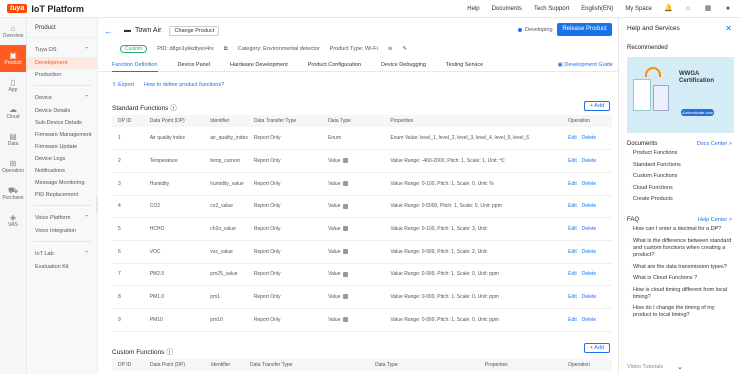  I want to click on sidenav-item-device-details: Device Details, so click(62, 111).